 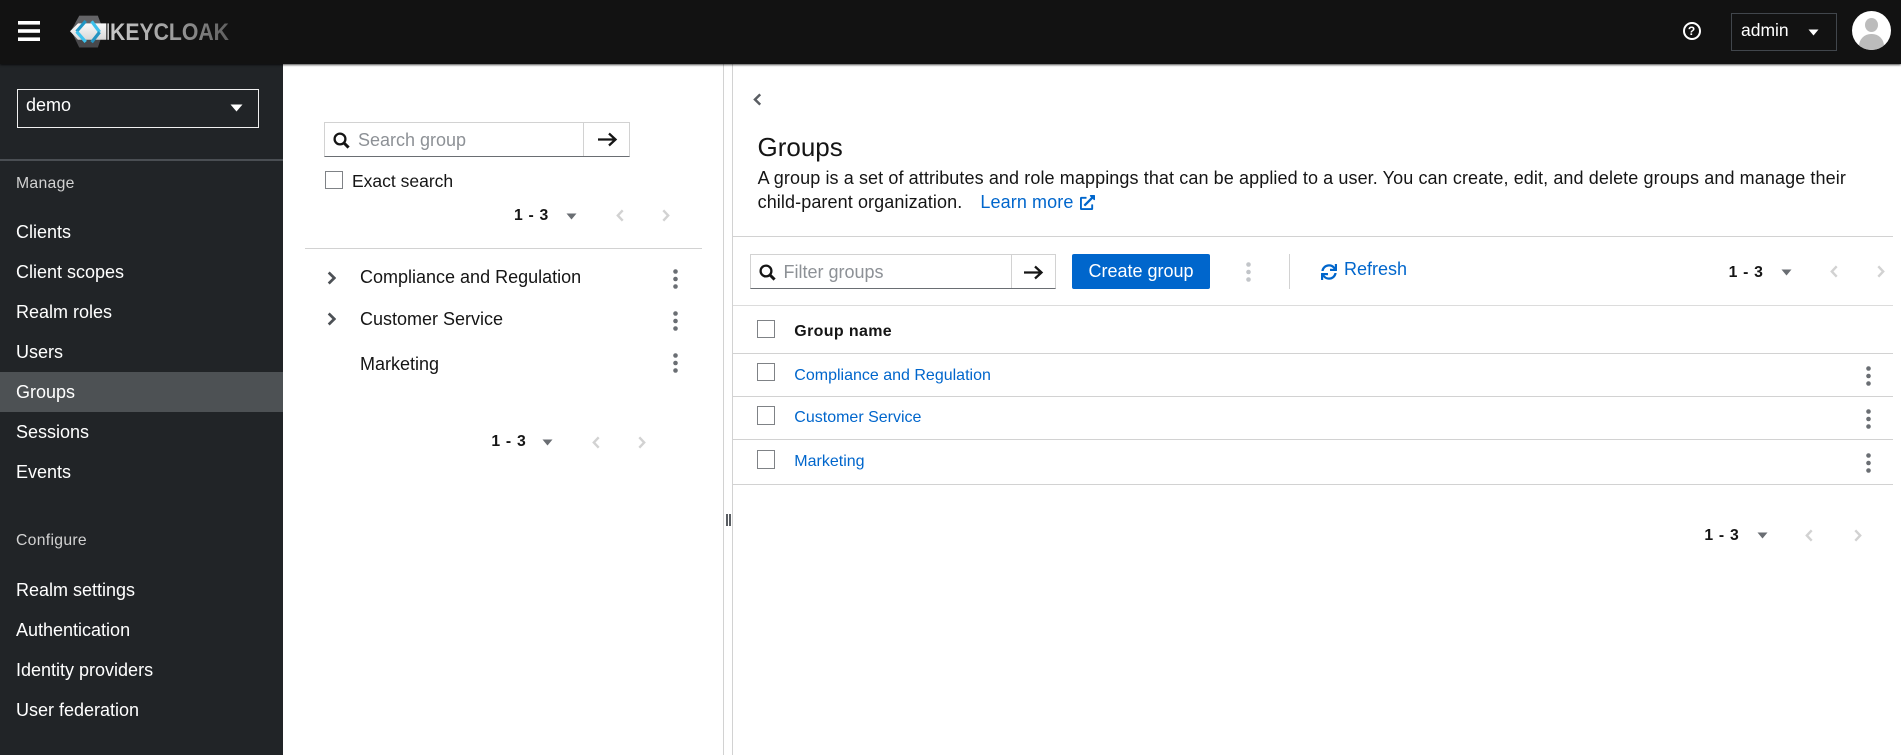 I want to click on svg-text: KEYCLOAK, so click(x=170, y=32).